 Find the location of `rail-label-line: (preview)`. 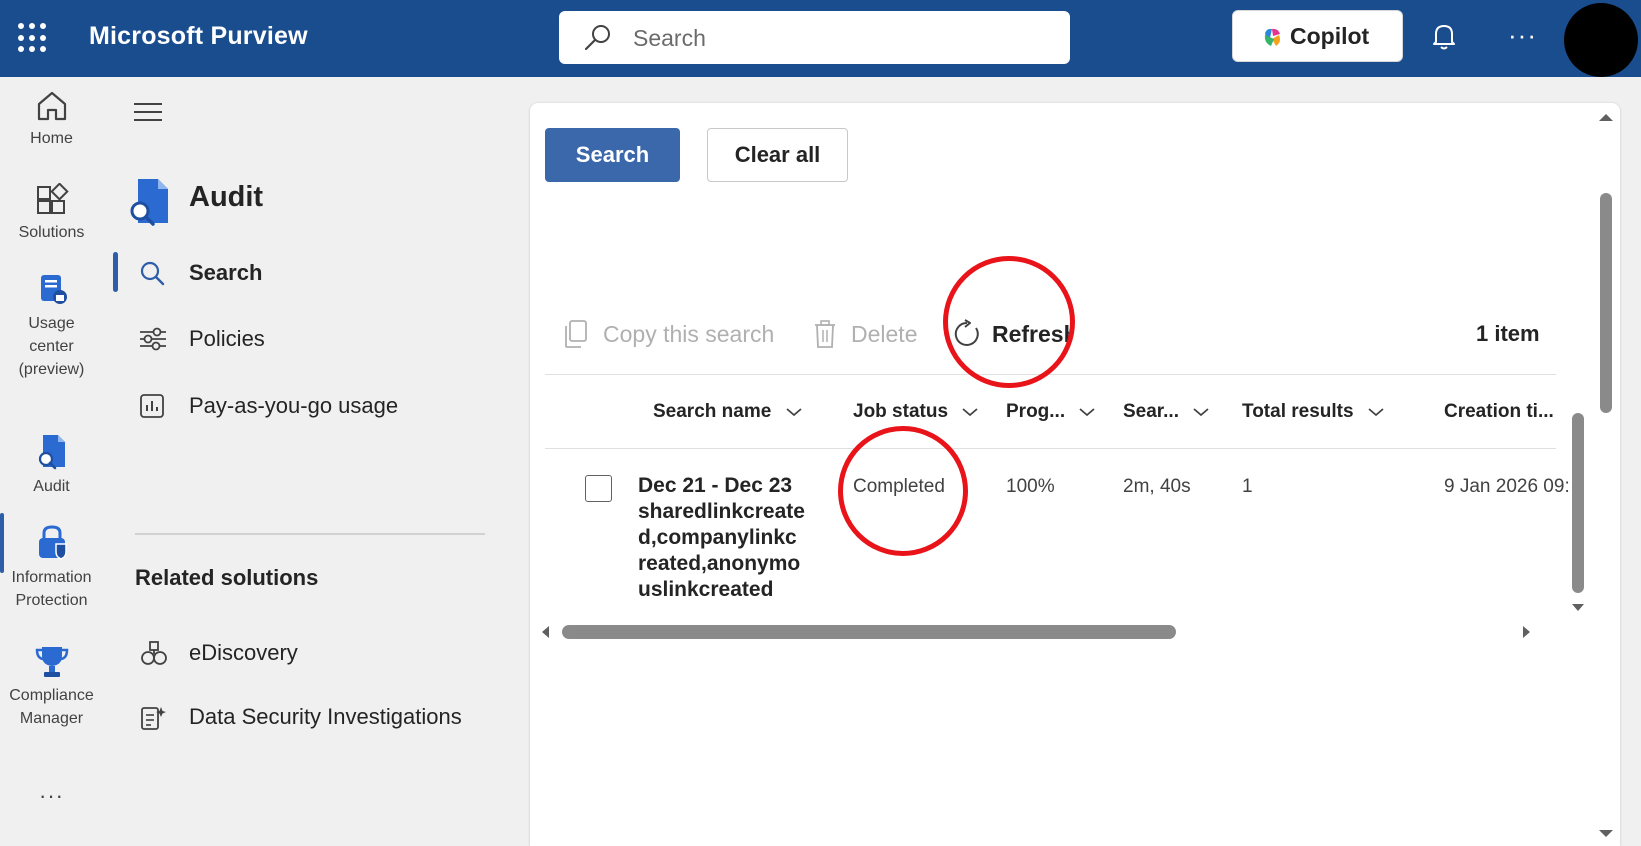

rail-label-line: (preview) is located at coordinates (51, 369).